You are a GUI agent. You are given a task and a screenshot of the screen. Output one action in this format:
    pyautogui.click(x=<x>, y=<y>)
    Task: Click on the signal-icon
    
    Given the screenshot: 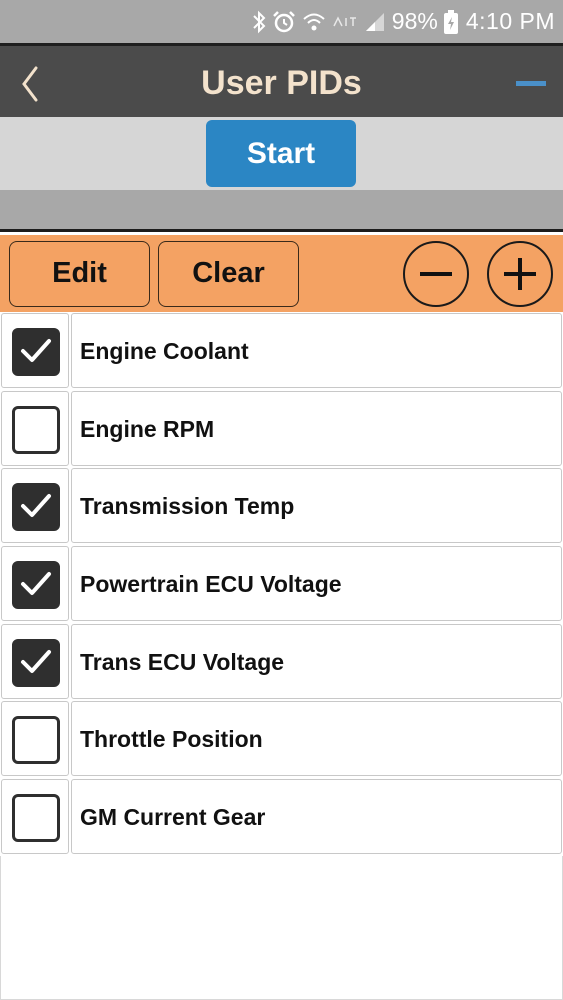 What is the action you would take?
    pyautogui.click(x=375, y=22)
    